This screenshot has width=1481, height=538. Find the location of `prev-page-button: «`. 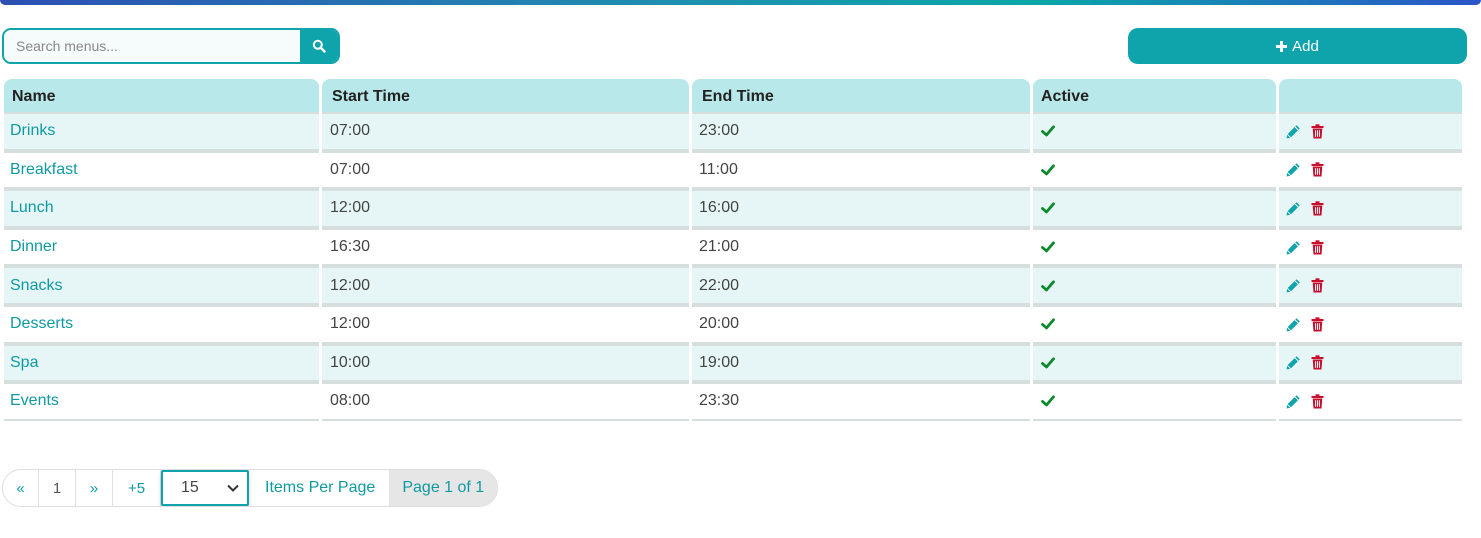

prev-page-button: « is located at coordinates (21, 488).